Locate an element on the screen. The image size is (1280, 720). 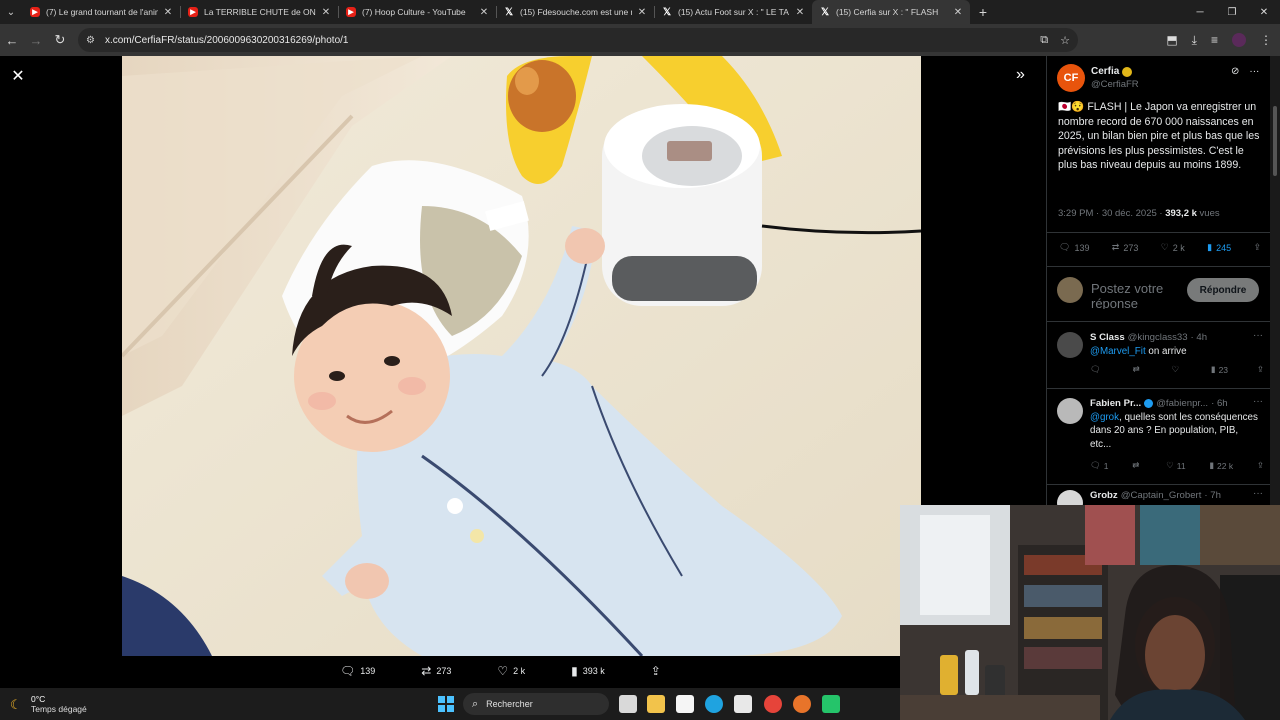
views-icon: ▮ 23 is located at coordinates (1219, 369).